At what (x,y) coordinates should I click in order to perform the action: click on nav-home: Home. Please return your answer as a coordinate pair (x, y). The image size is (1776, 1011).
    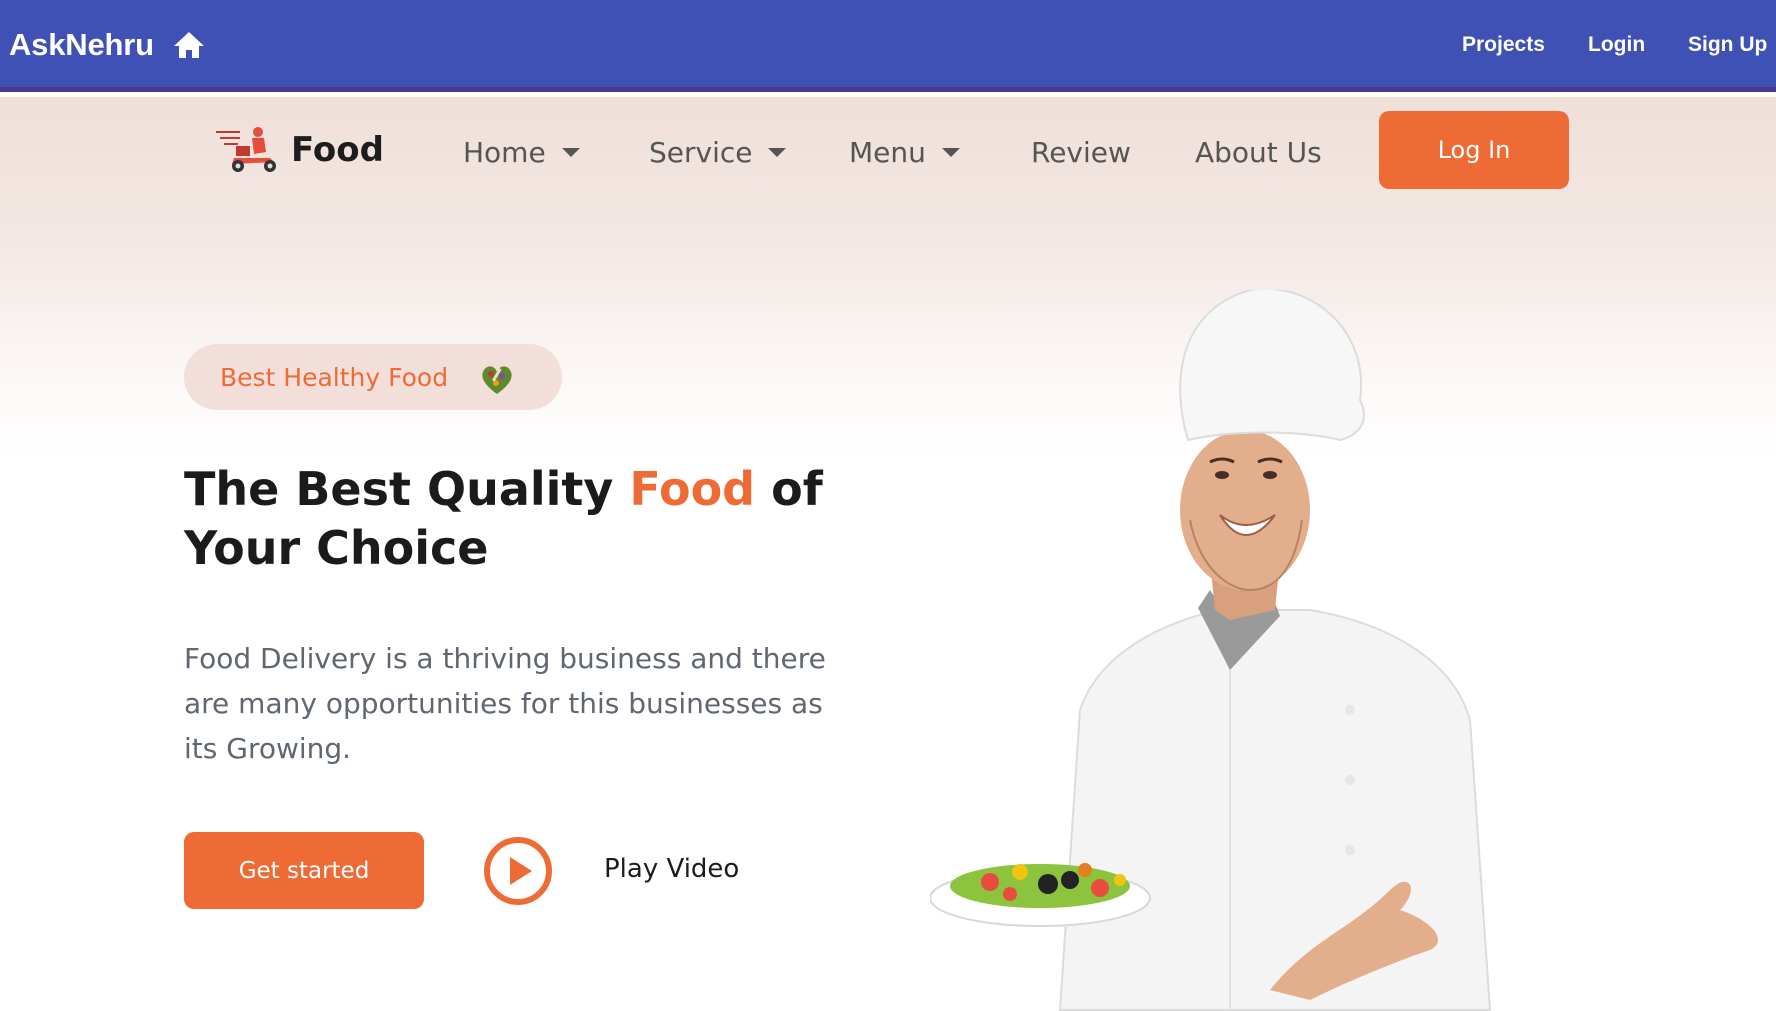
    Looking at the image, I should click on (521, 152).